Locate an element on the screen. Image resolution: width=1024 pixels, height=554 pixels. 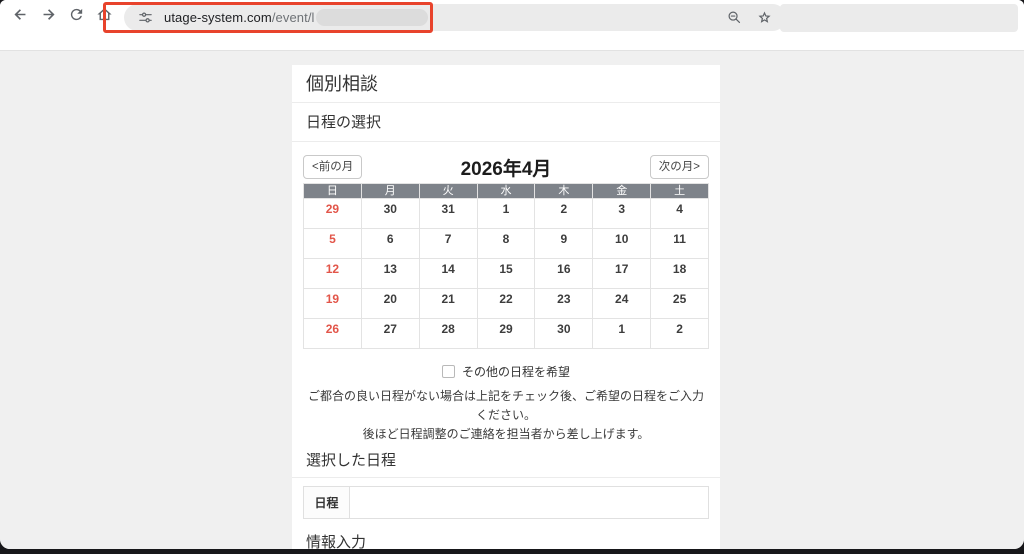
back-button is located at coordinates (20, 17).